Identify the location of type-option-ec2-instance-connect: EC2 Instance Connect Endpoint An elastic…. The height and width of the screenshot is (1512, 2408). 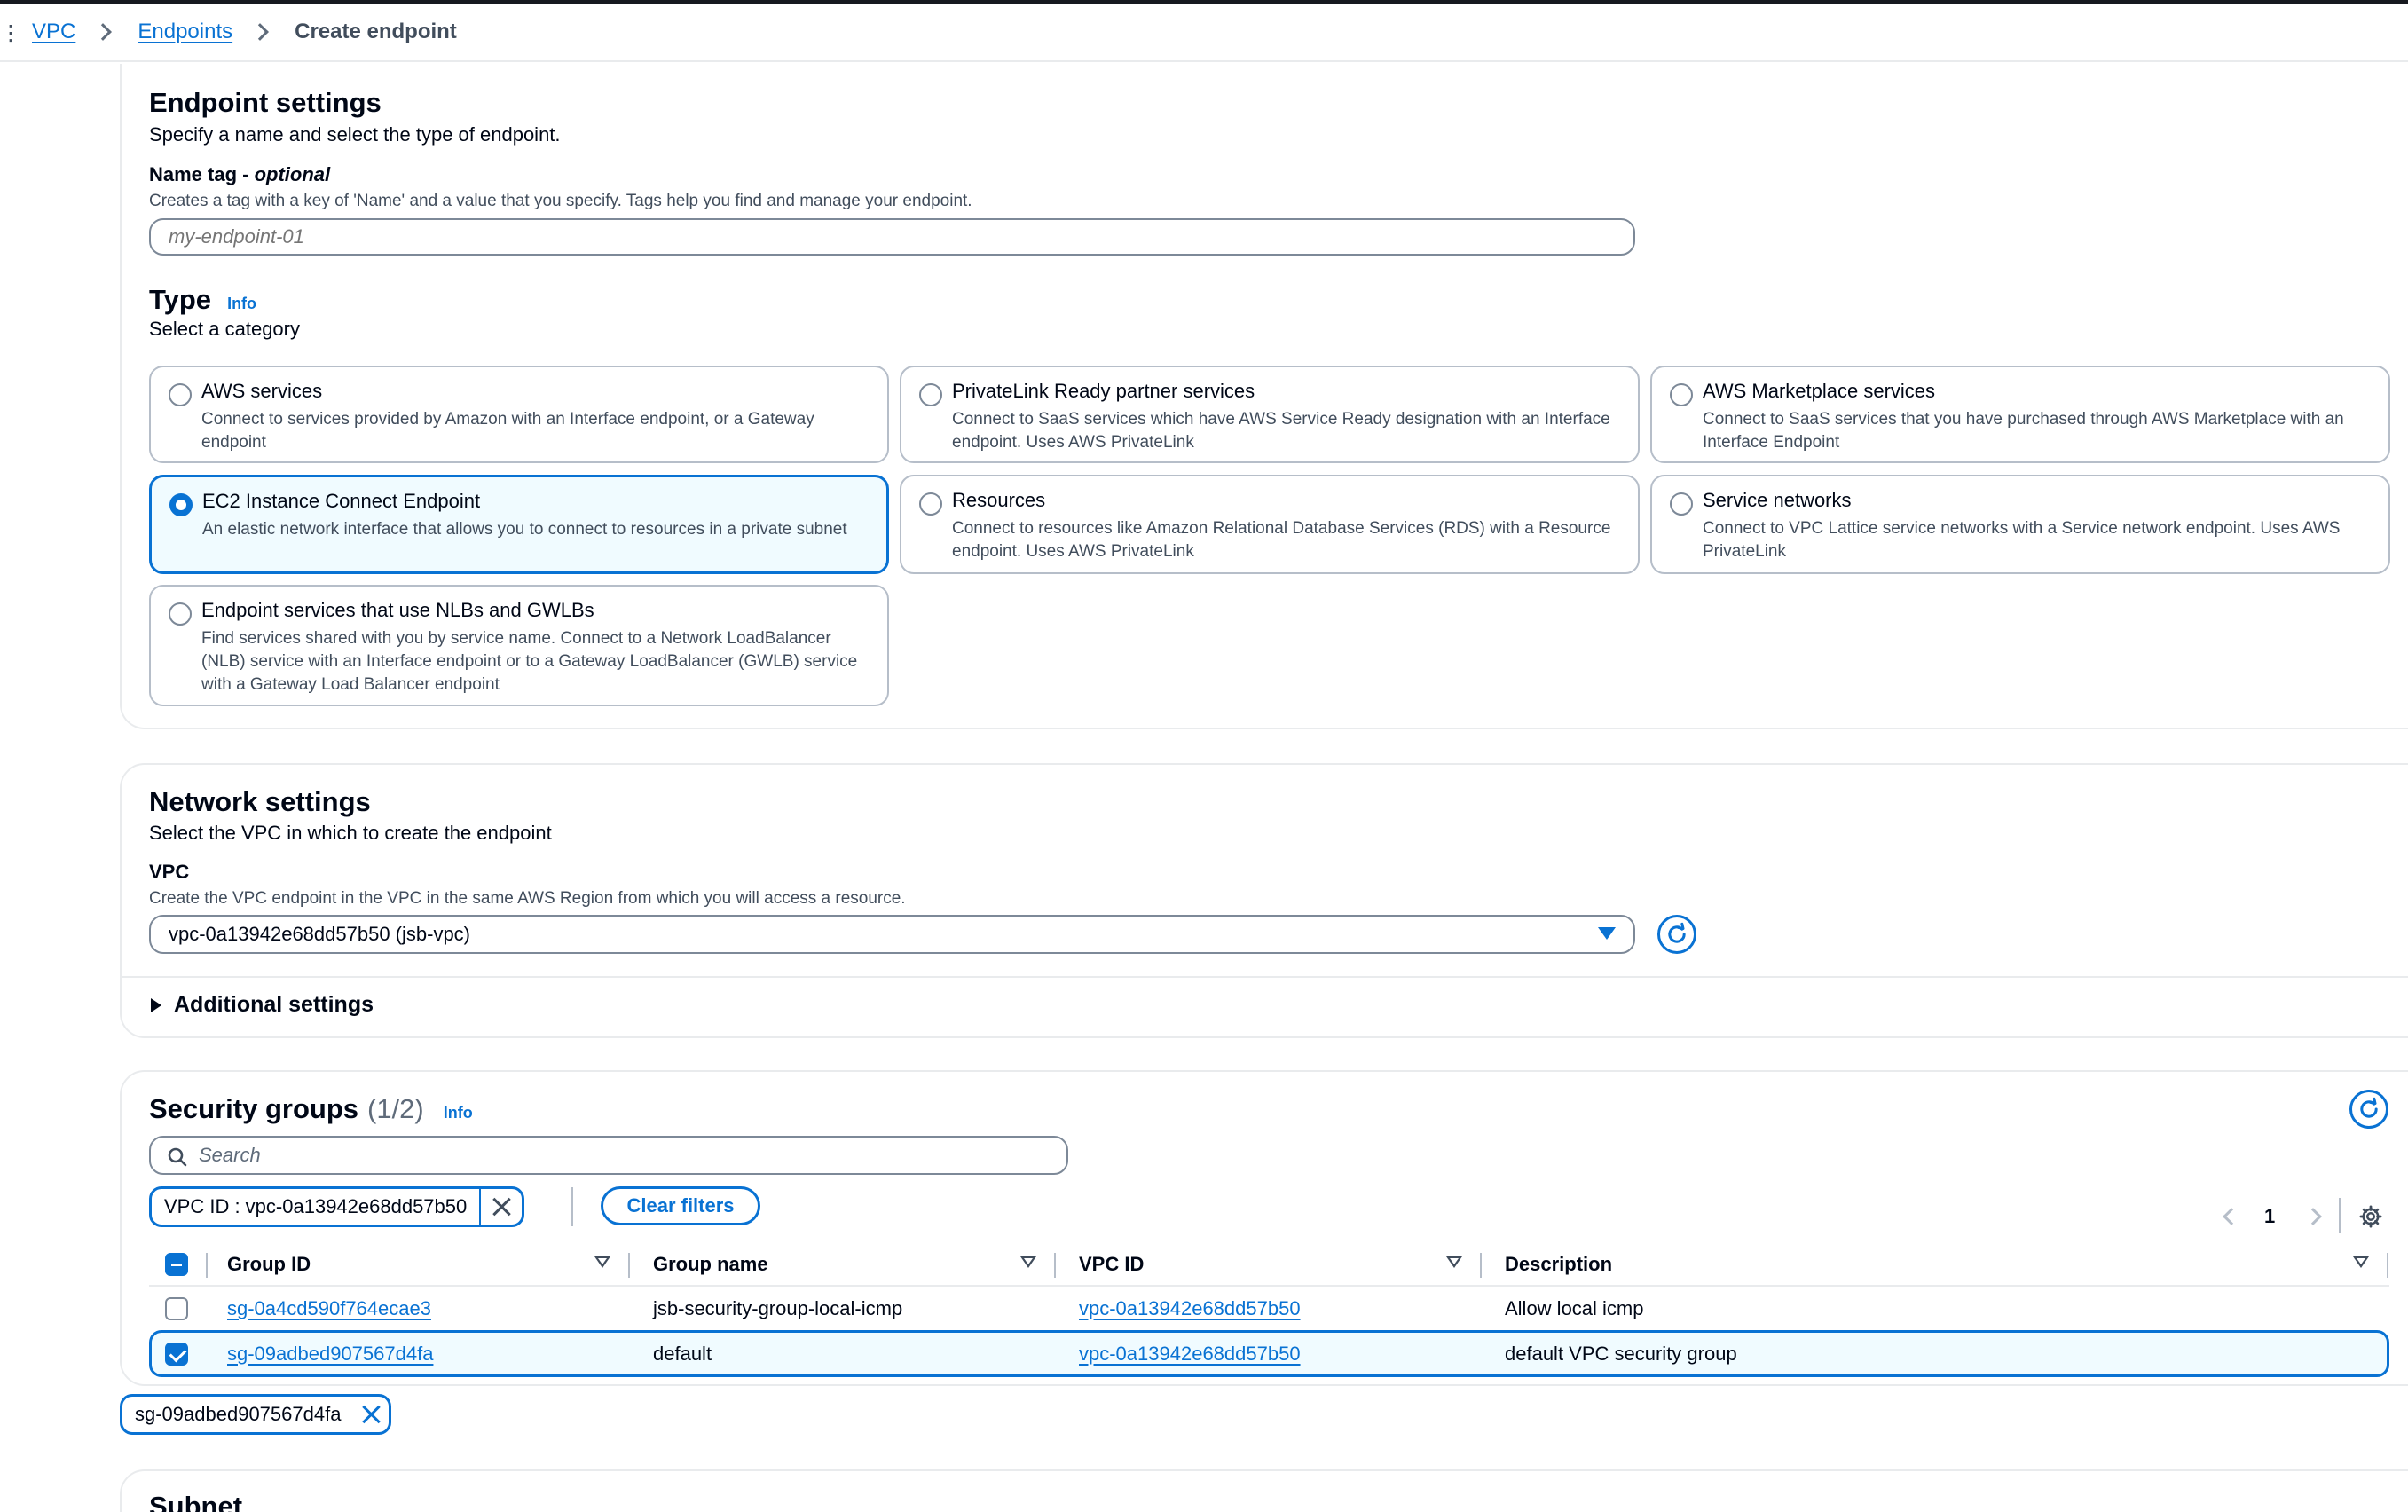
(519, 524).